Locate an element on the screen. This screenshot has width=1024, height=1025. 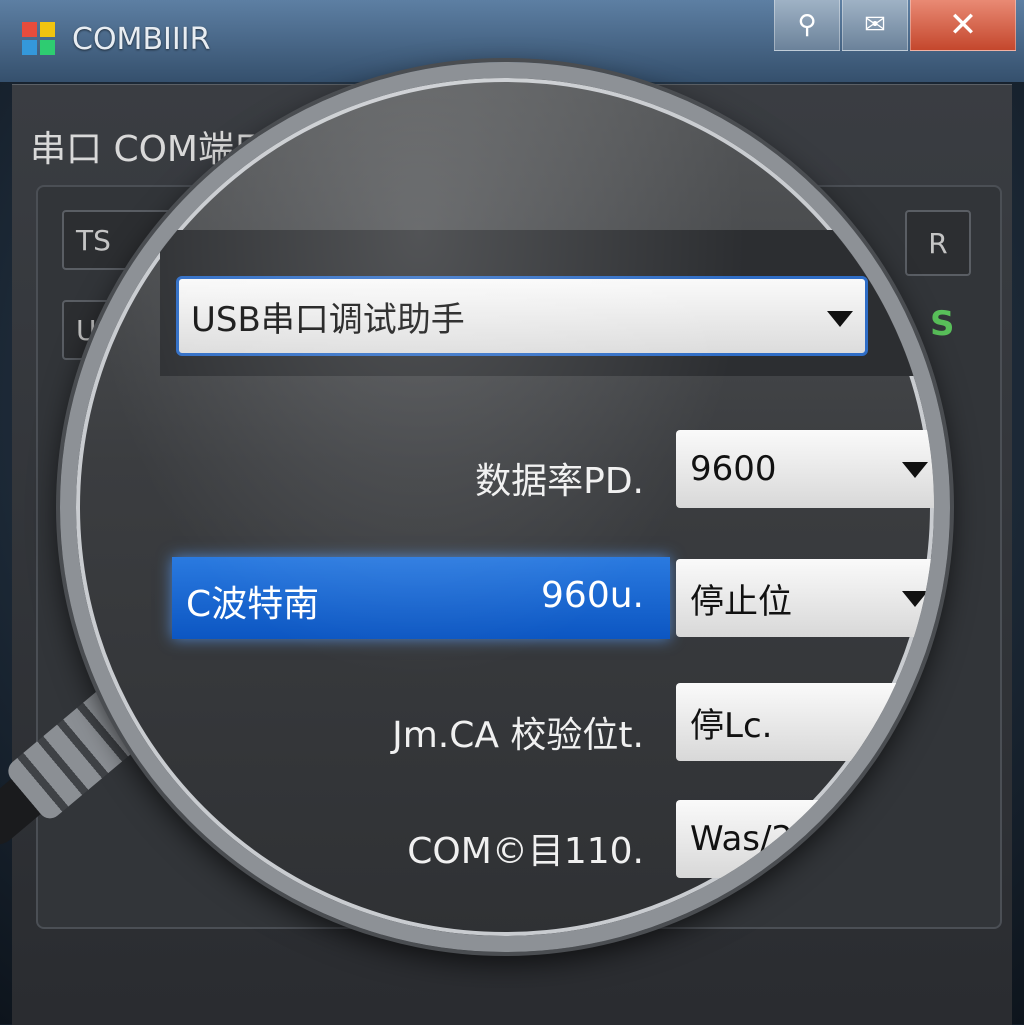
window-title: COMBIIIR is located at coordinates (141, 39).